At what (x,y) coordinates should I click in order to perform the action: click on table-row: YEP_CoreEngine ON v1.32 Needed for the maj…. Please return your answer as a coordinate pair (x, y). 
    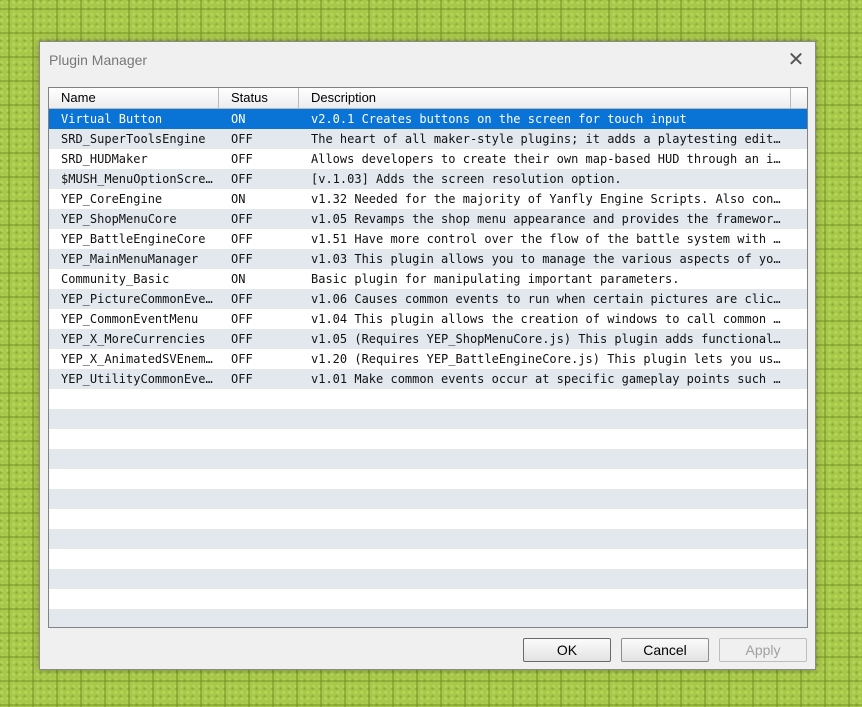
    Looking at the image, I should click on (428, 199).